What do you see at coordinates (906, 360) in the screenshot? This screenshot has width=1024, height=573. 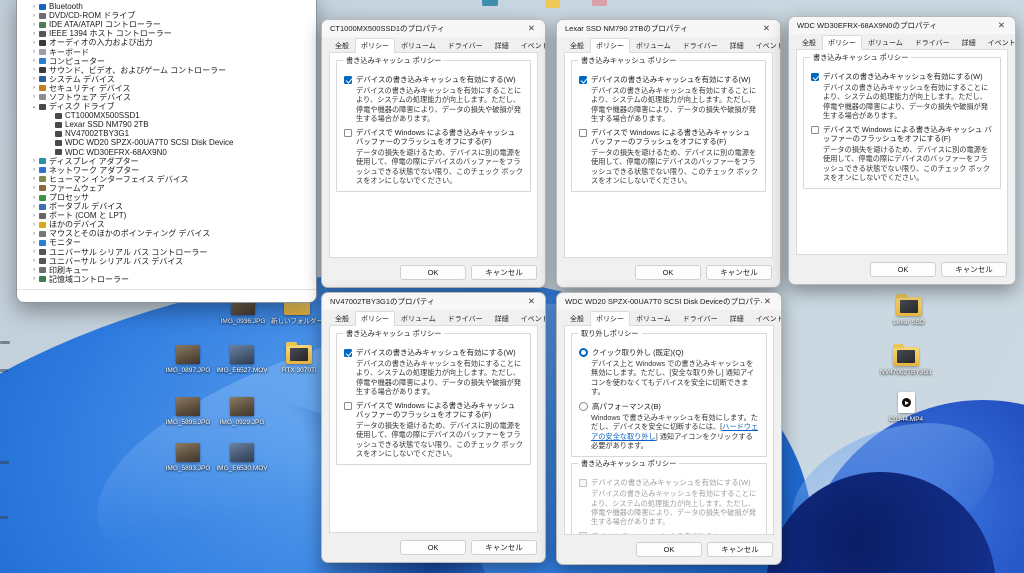 I see `desktop-icon-nv4700: NV47002TBY3G1` at bounding box center [906, 360].